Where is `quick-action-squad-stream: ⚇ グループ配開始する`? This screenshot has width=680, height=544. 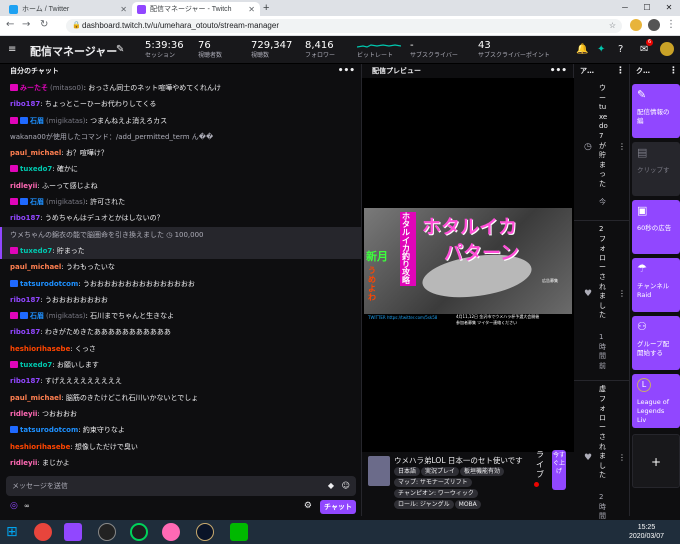
quick-action-squad-stream: ⚇ グループ配開始する is located at coordinates (656, 343).